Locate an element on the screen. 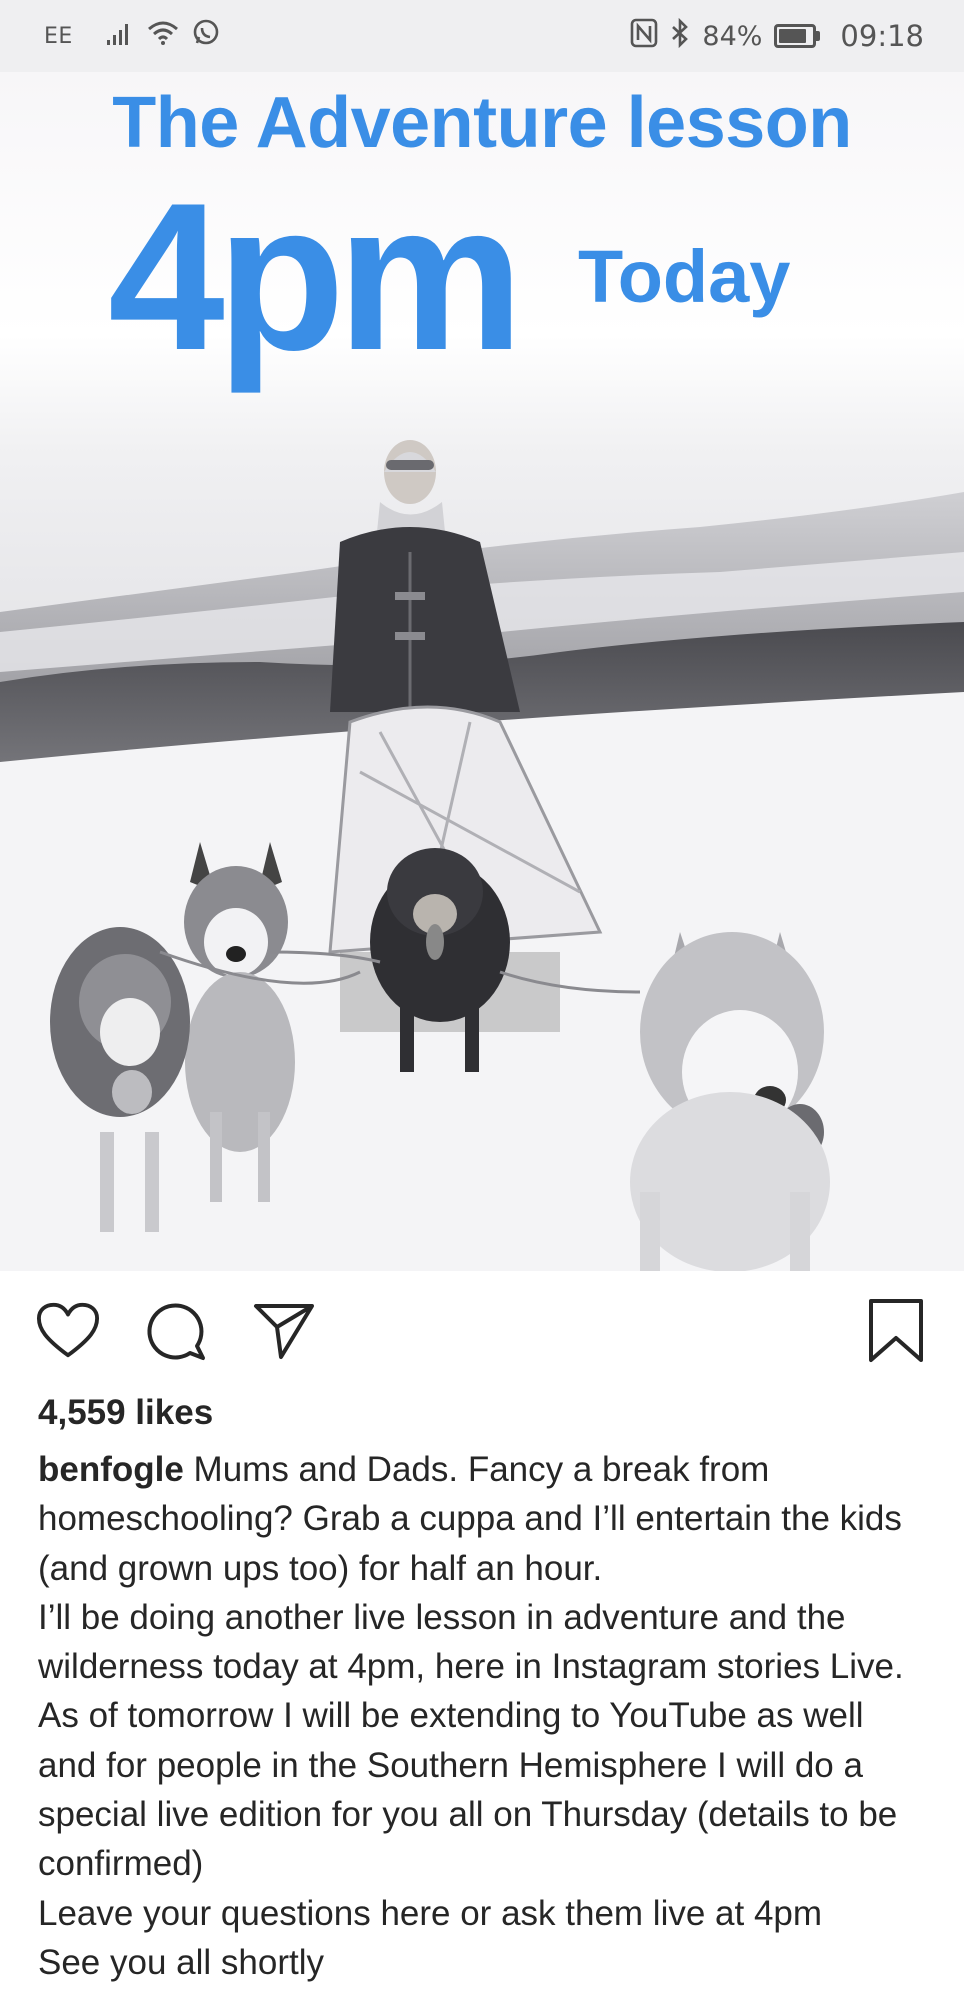  post-action-bar is located at coordinates (482, 1336).